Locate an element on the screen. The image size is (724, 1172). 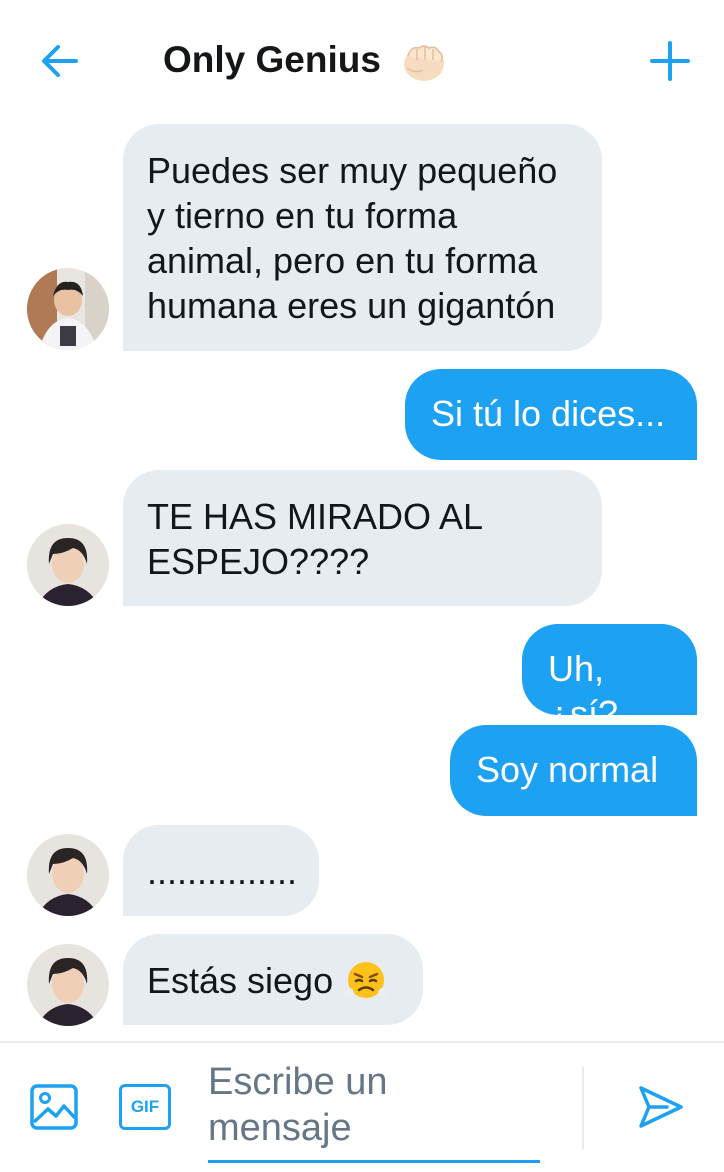
gif-button: GIF is located at coordinates (145, 1107).